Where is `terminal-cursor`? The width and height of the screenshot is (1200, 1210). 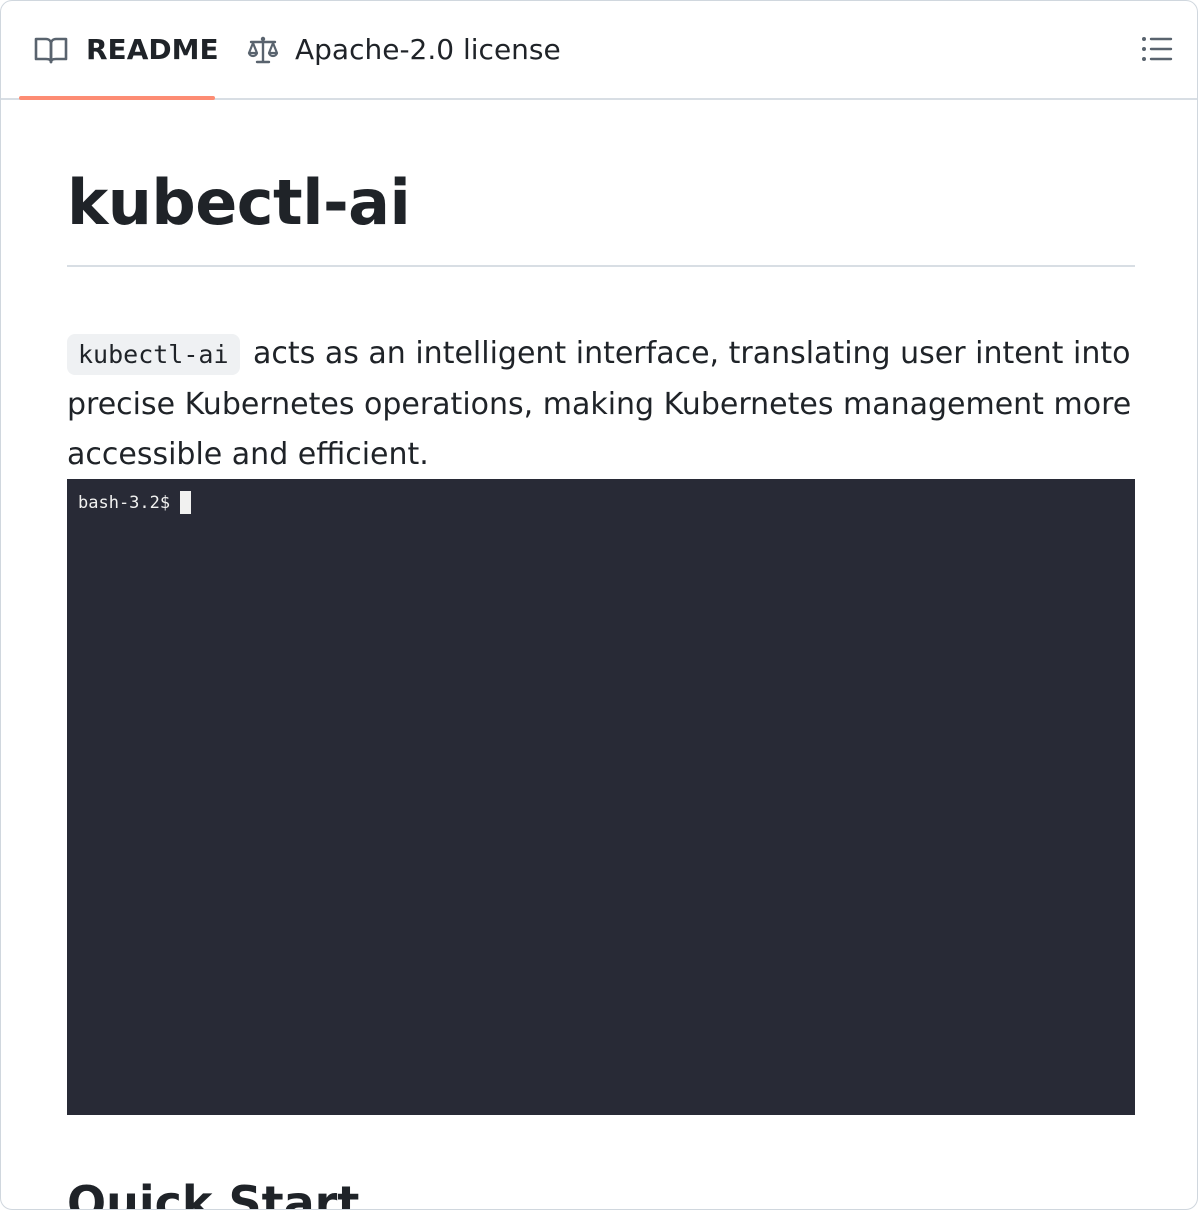 terminal-cursor is located at coordinates (186, 502).